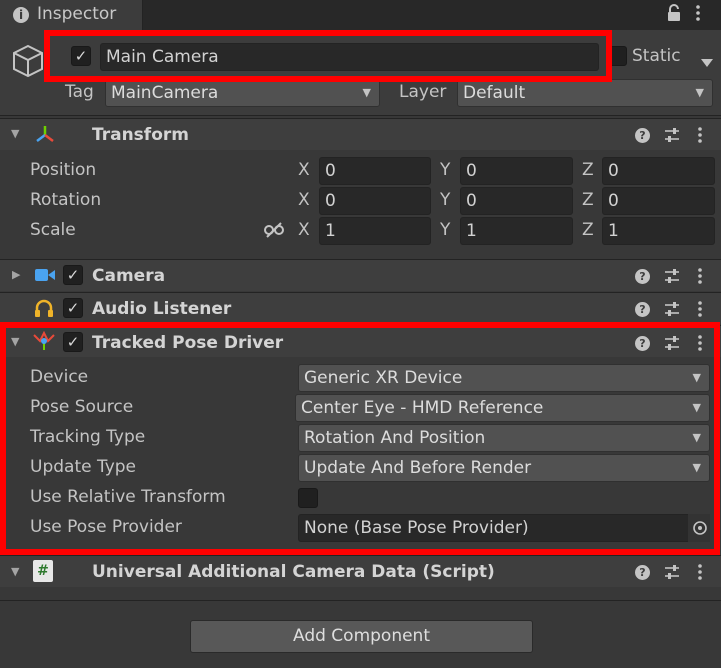  Describe the element at coordinates (585, 93) in the screenshot. I see `layer-dropdown: Default ▼` at that location.